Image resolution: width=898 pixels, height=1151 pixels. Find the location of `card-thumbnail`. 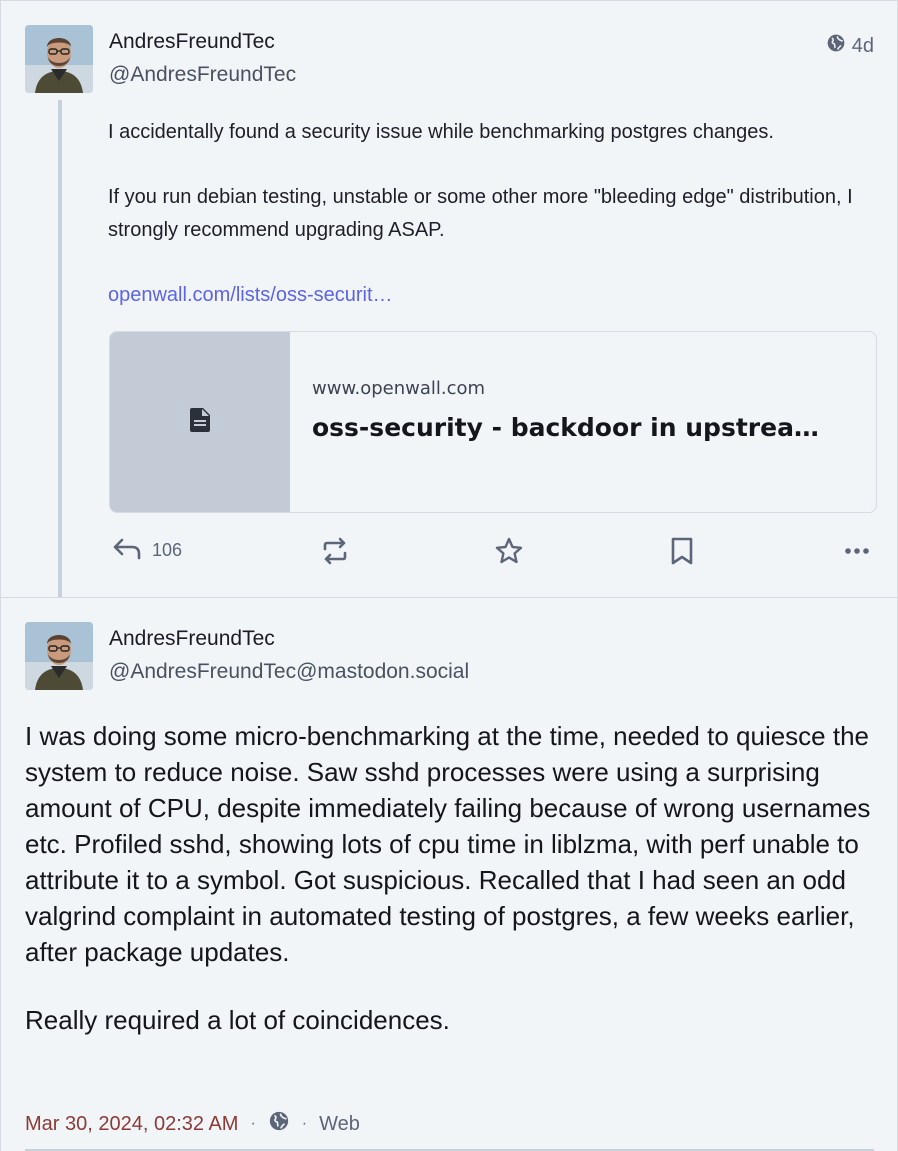

card-thumbnail is located at coordinates (200, 422).